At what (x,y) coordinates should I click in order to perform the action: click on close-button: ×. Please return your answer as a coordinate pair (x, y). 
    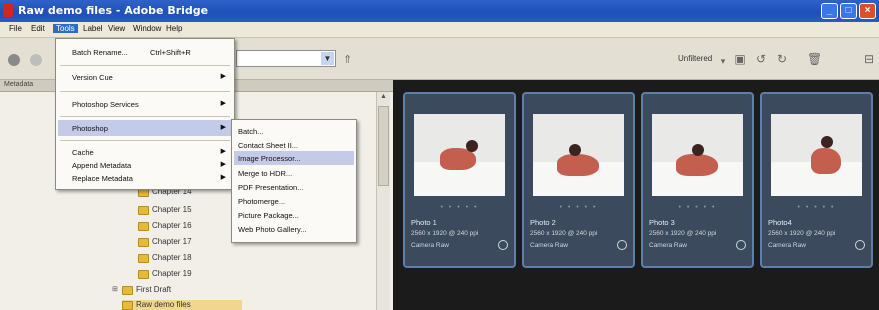
    Looking at the image, I should click on (867, 11).